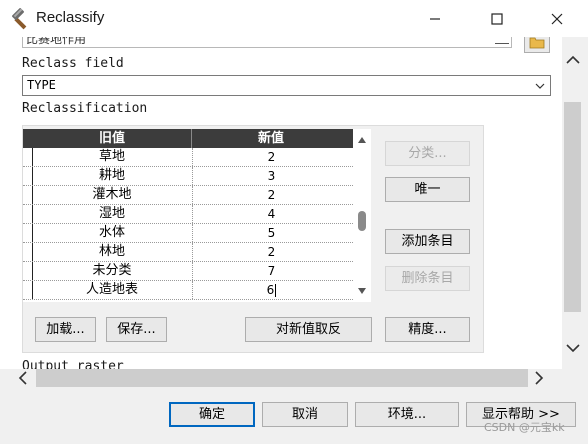 The image size is (588, 444). What do you see at coordinates (362, 140) in the screenshot?
I see `scroll-up-icon` at bounding box center [362, 140].